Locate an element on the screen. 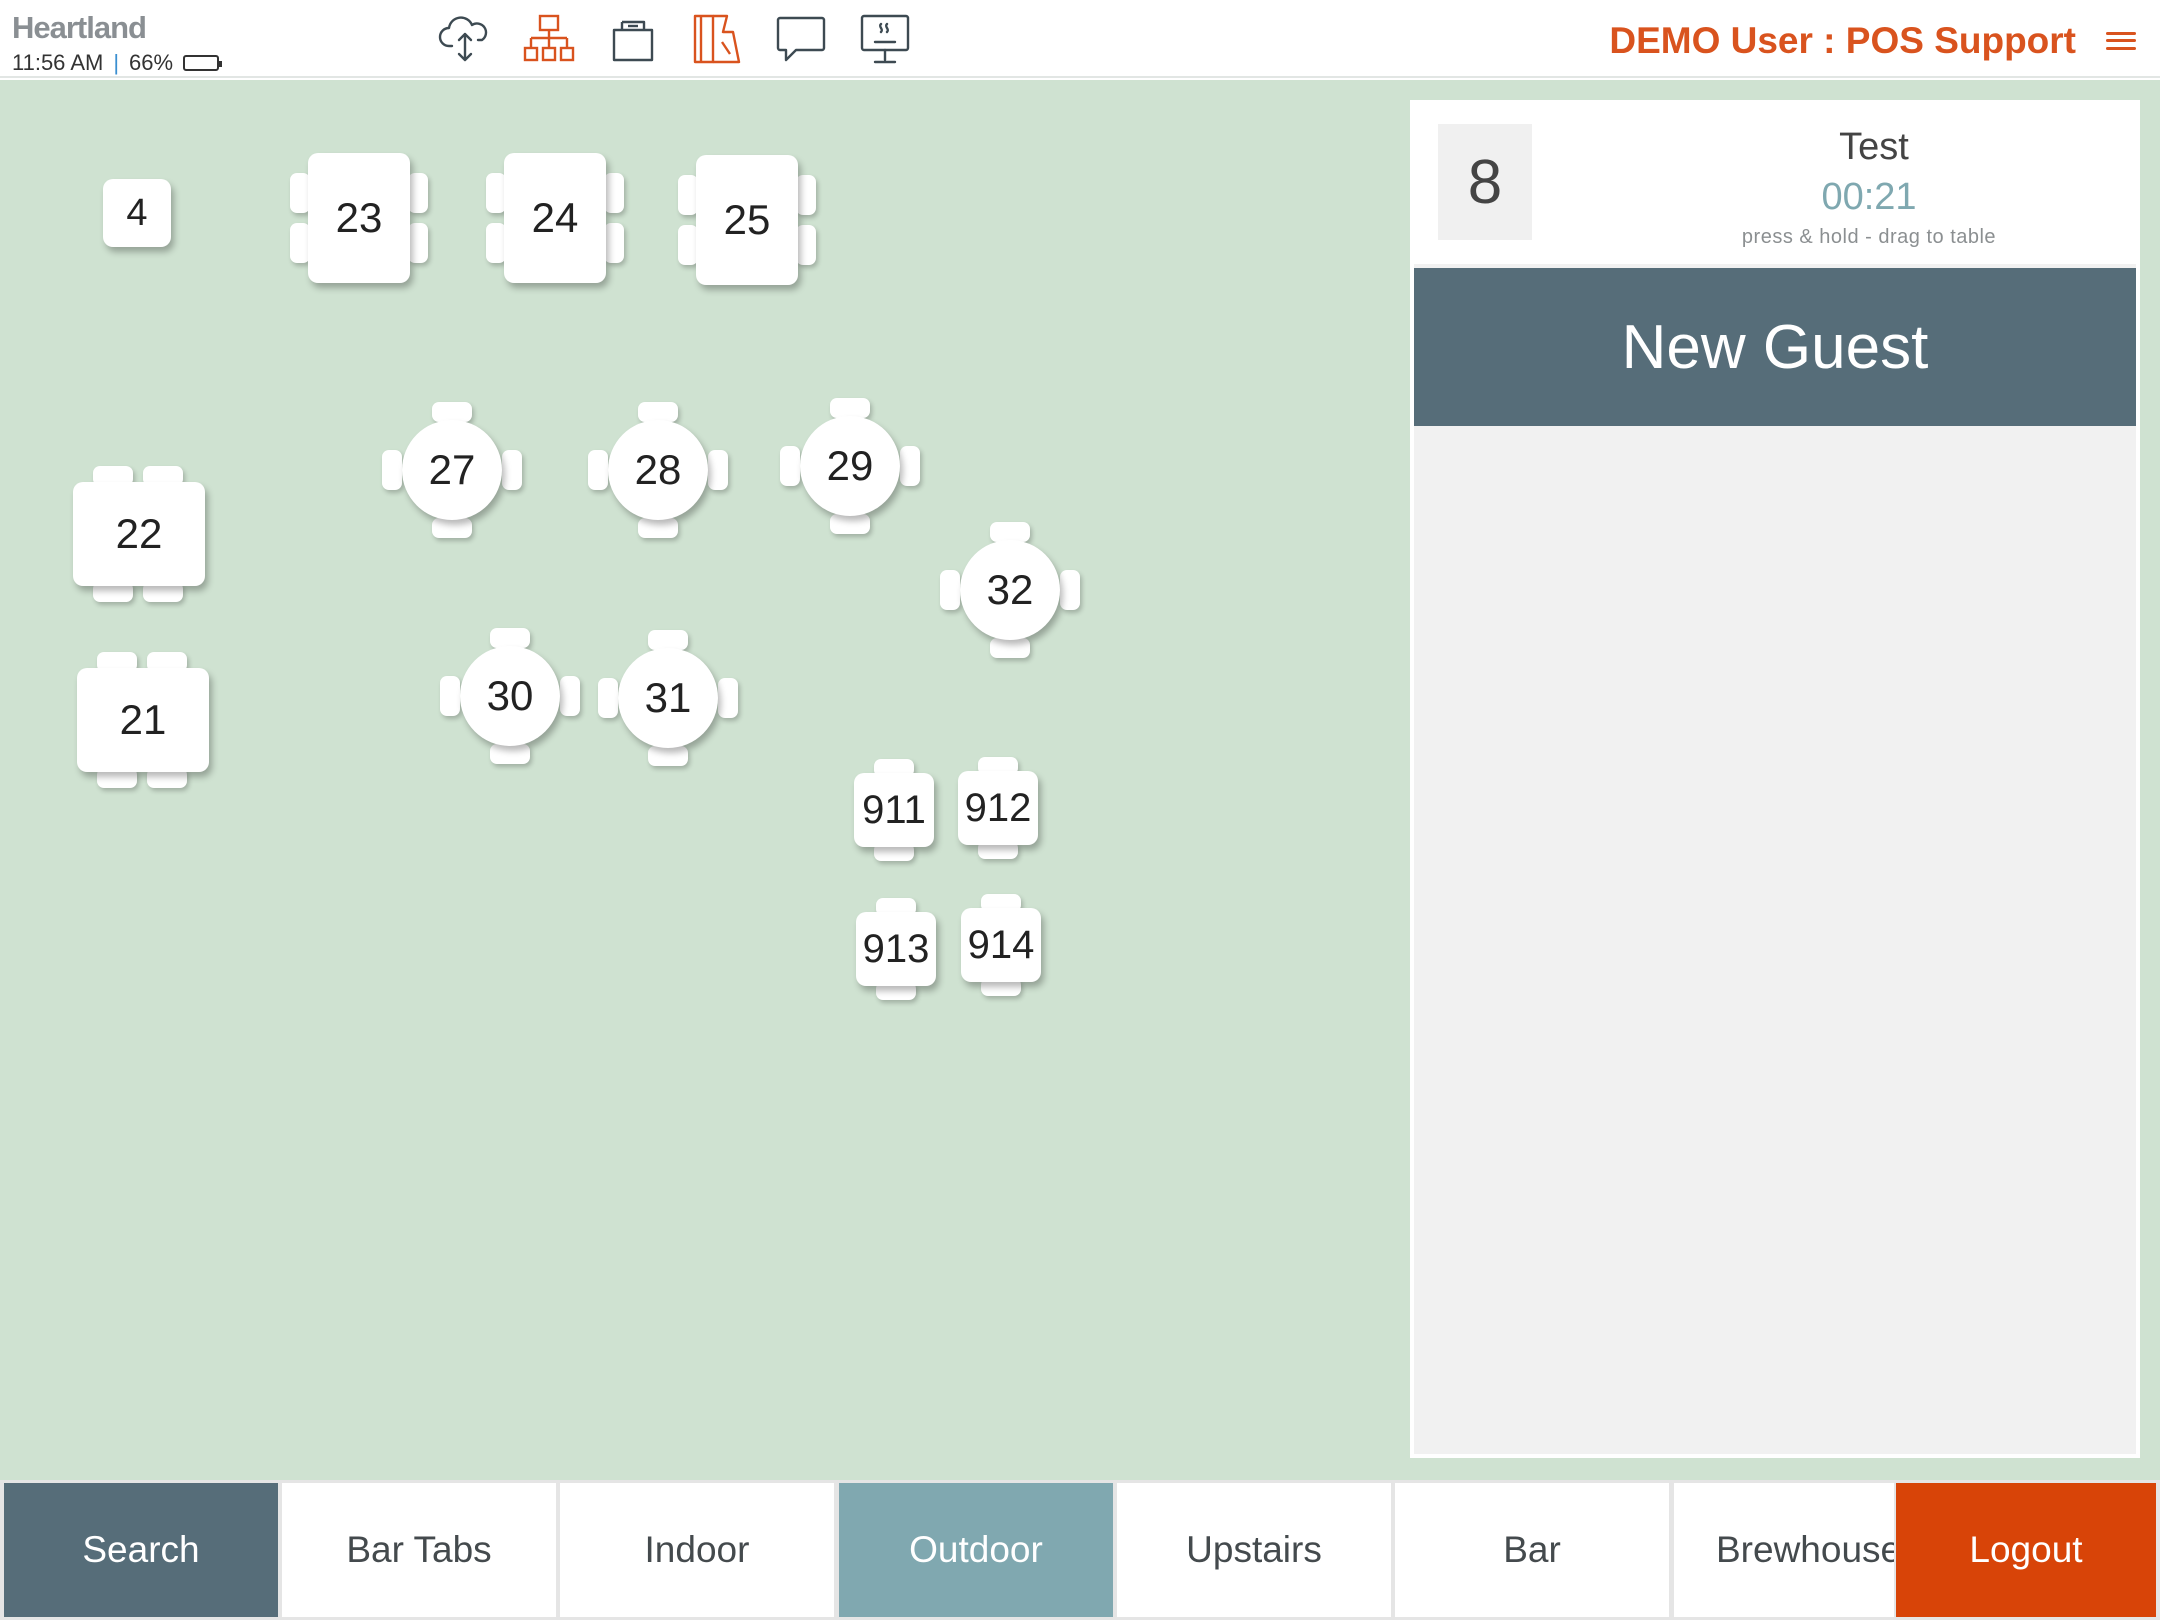 The image size is (2160, 1620). table-912: 912 is located at coordinates (998, 808).